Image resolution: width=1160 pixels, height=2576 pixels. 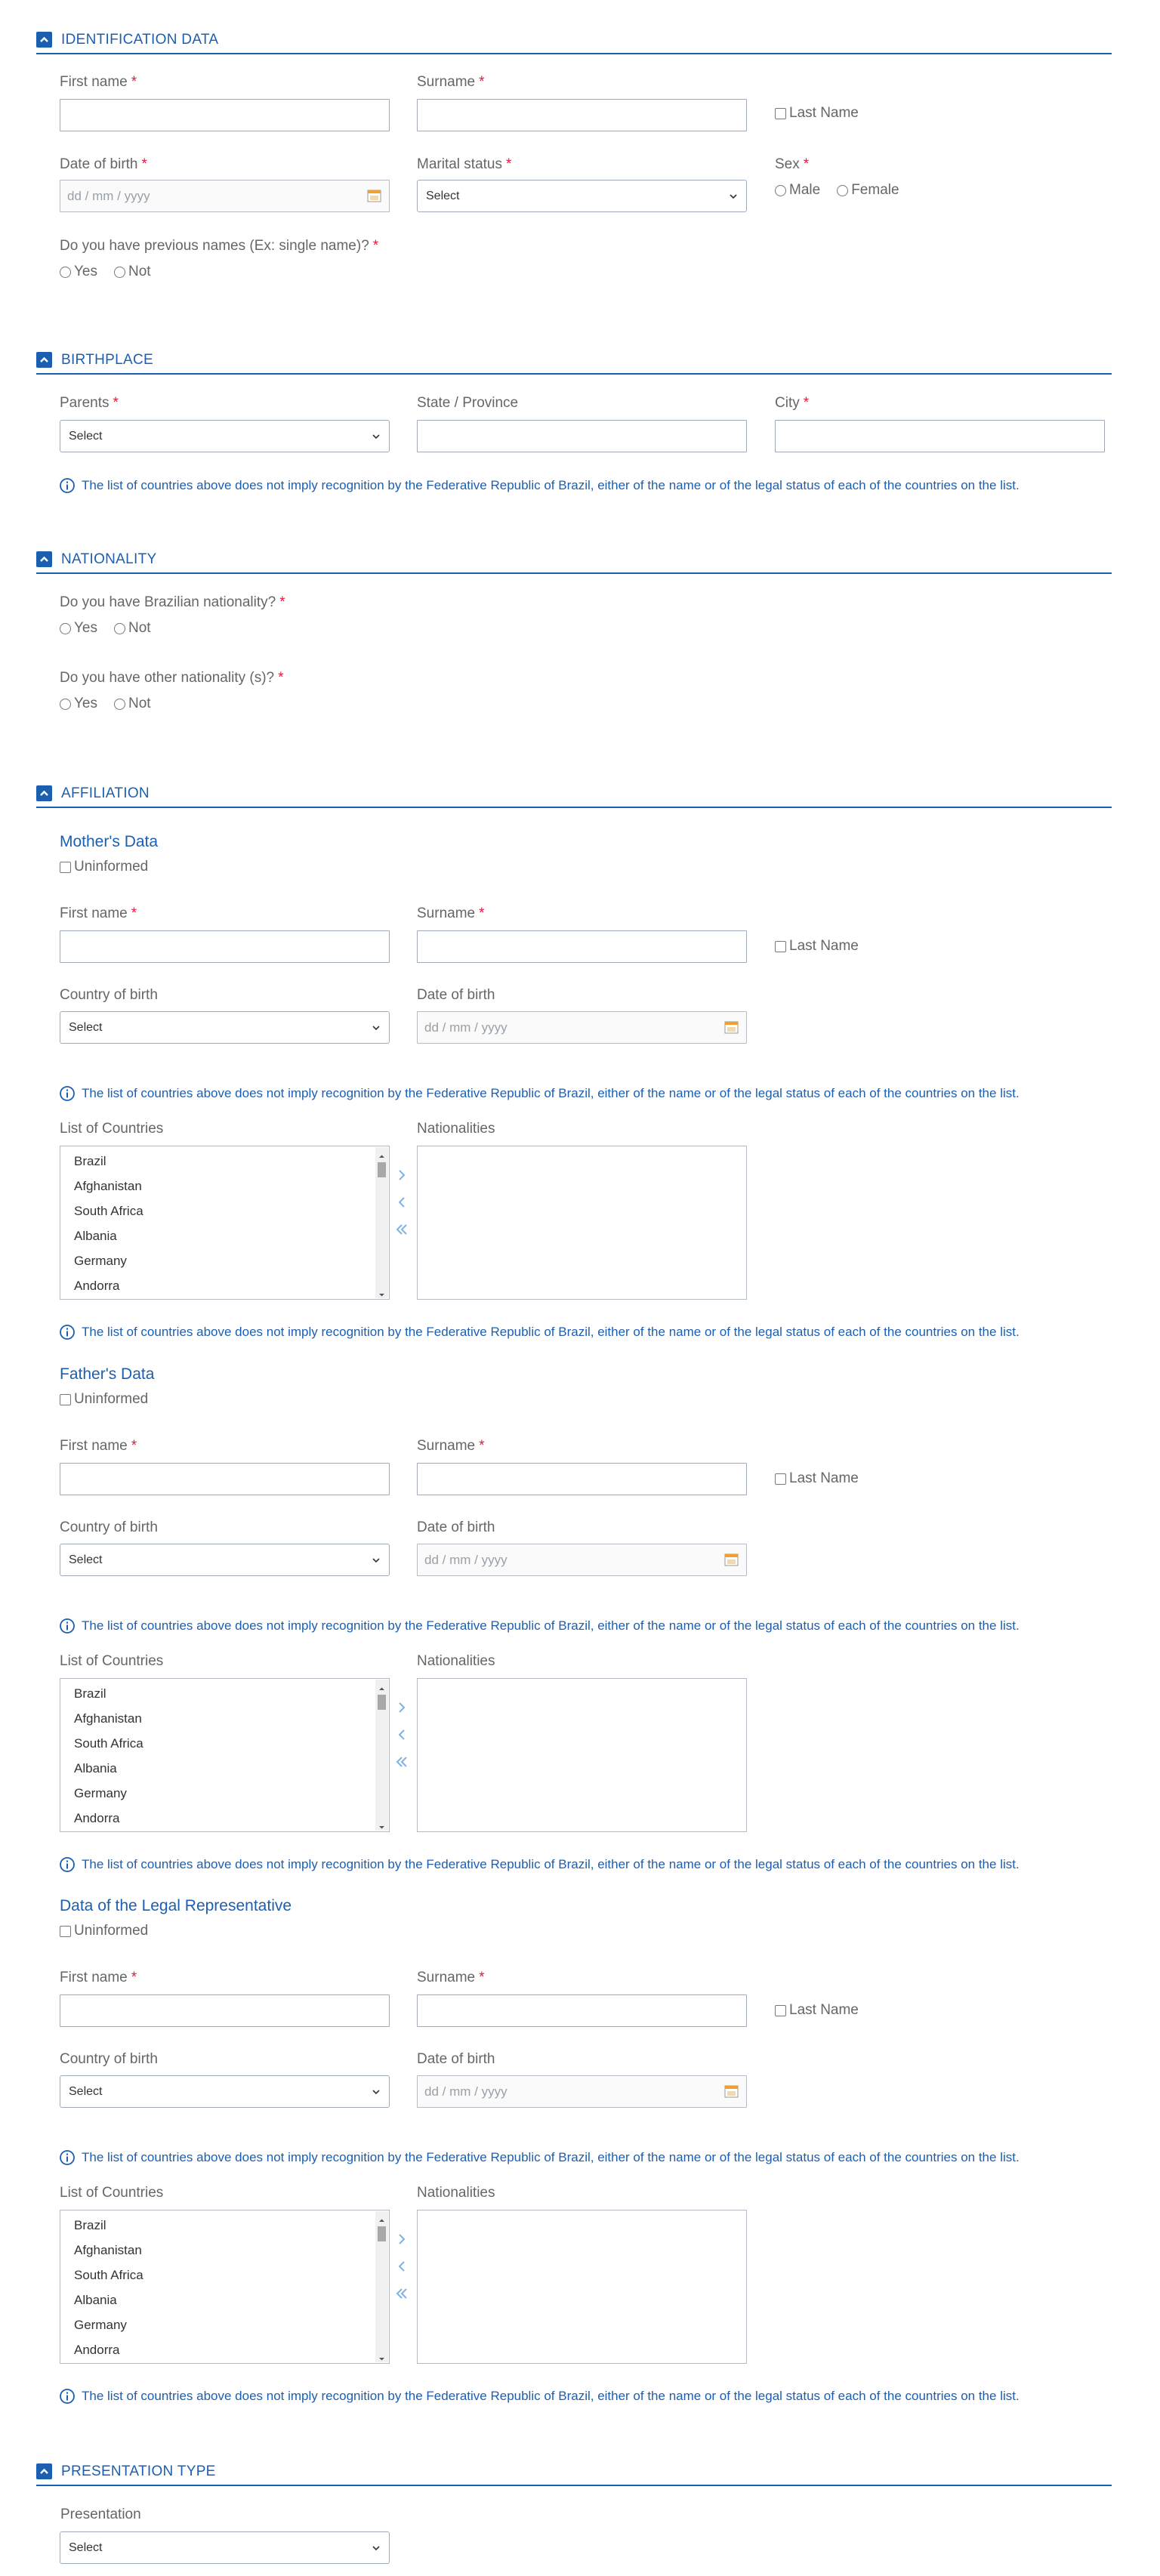 What do you see at coordinates (109, 196) in the screenshot?
I see `date-placeholder: dd / mm / yyyy` at bounding box center [109, 196].